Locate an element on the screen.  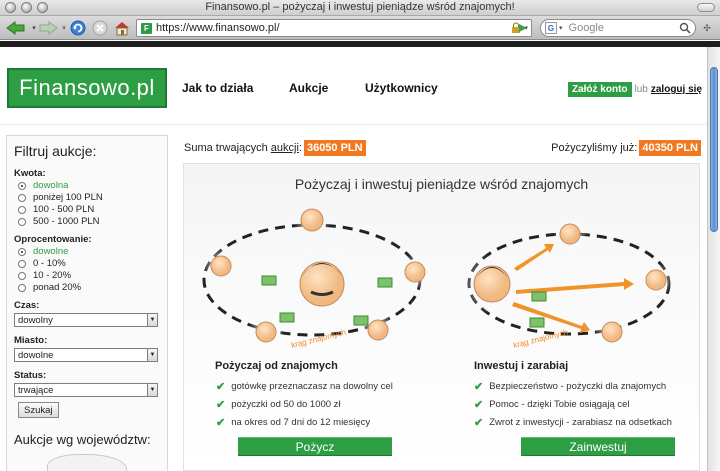
forward-history-dropdown: ▾ is located at coordinates (64, 28).